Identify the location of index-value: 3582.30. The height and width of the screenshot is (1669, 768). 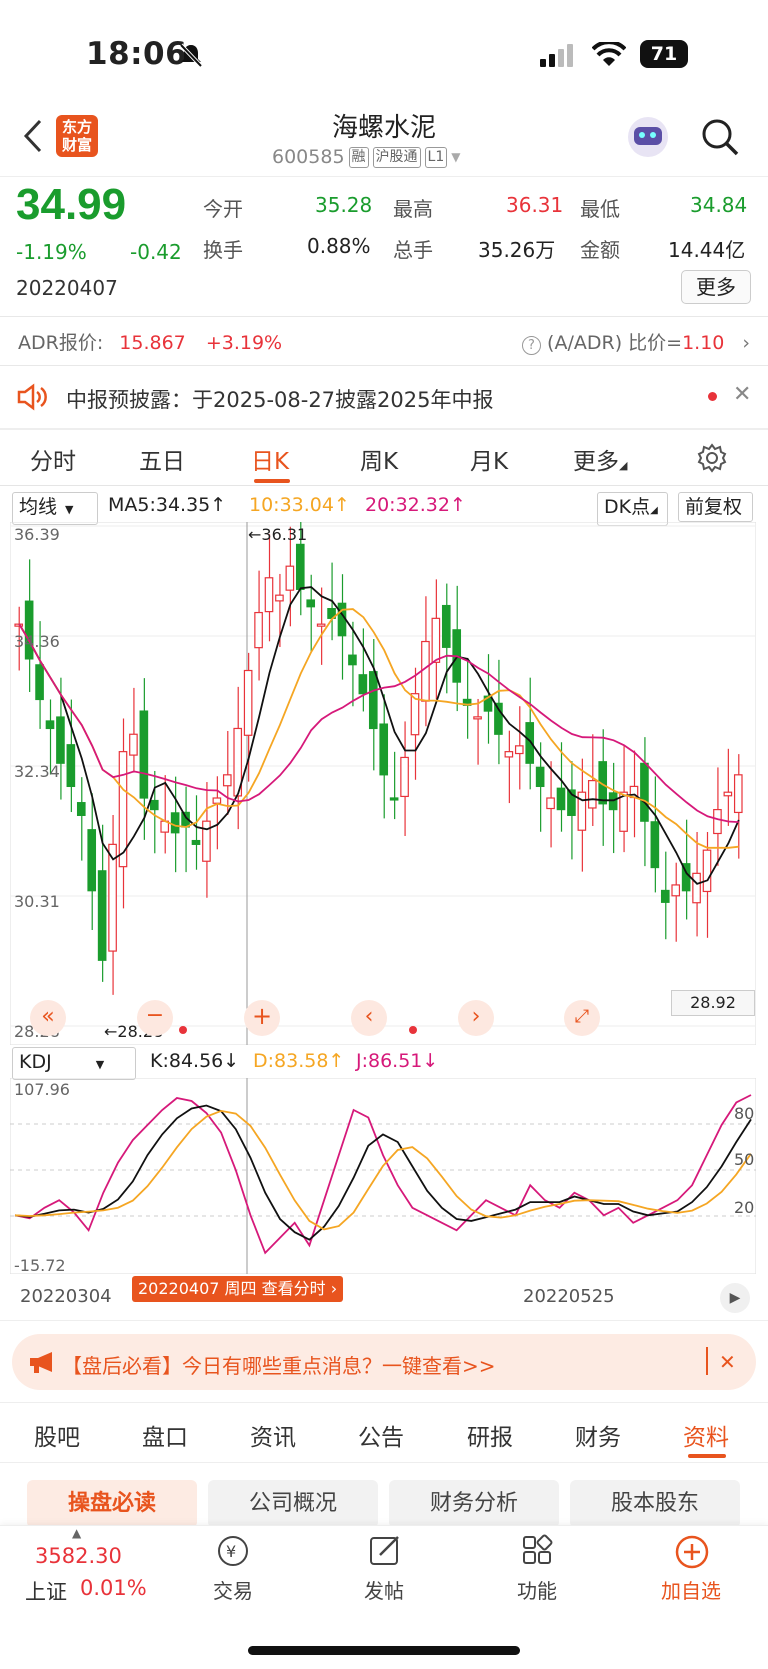
(78, 1556).